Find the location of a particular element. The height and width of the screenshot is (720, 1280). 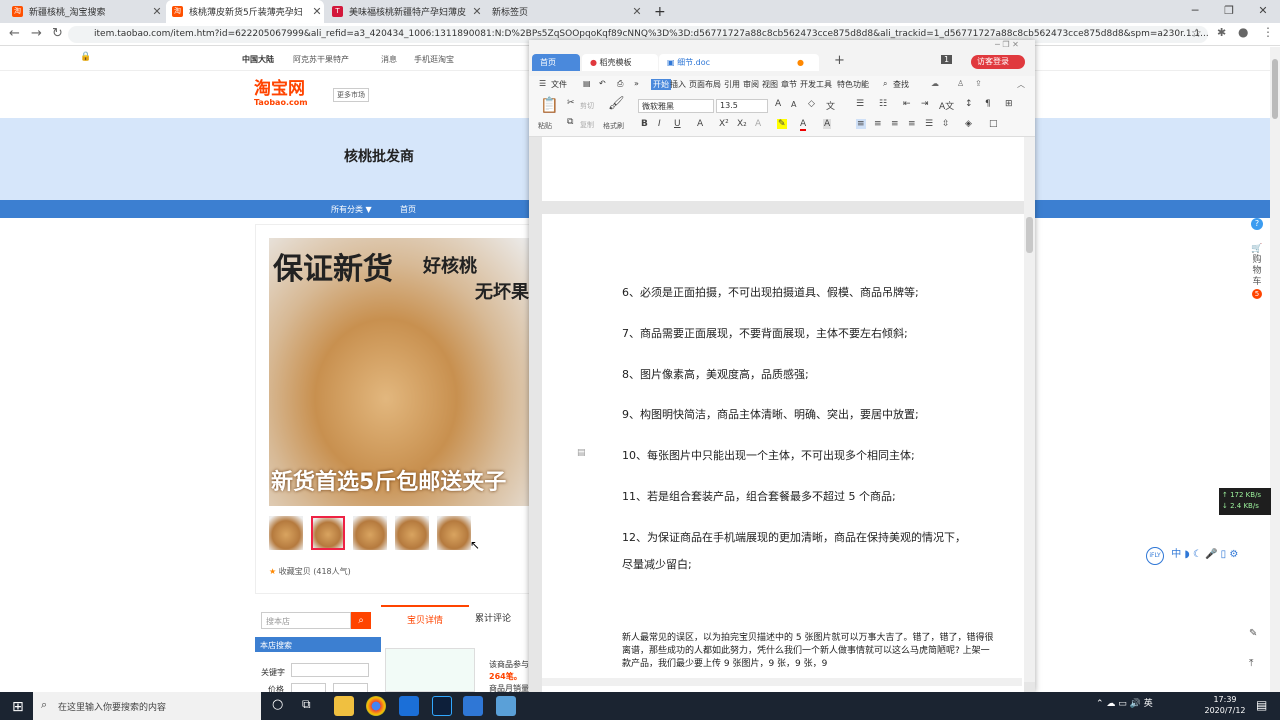

wps-tab-document: ▣ 细节.doc ● is located at coordinates (739, 62).